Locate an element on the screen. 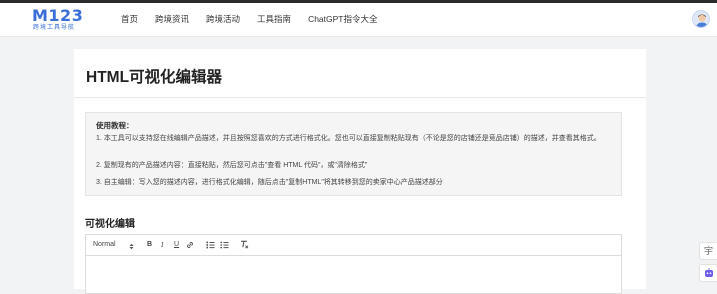 This screenshot has width=717, height=294. side-tool-button: 宇 is located at coordinates (708, 251).